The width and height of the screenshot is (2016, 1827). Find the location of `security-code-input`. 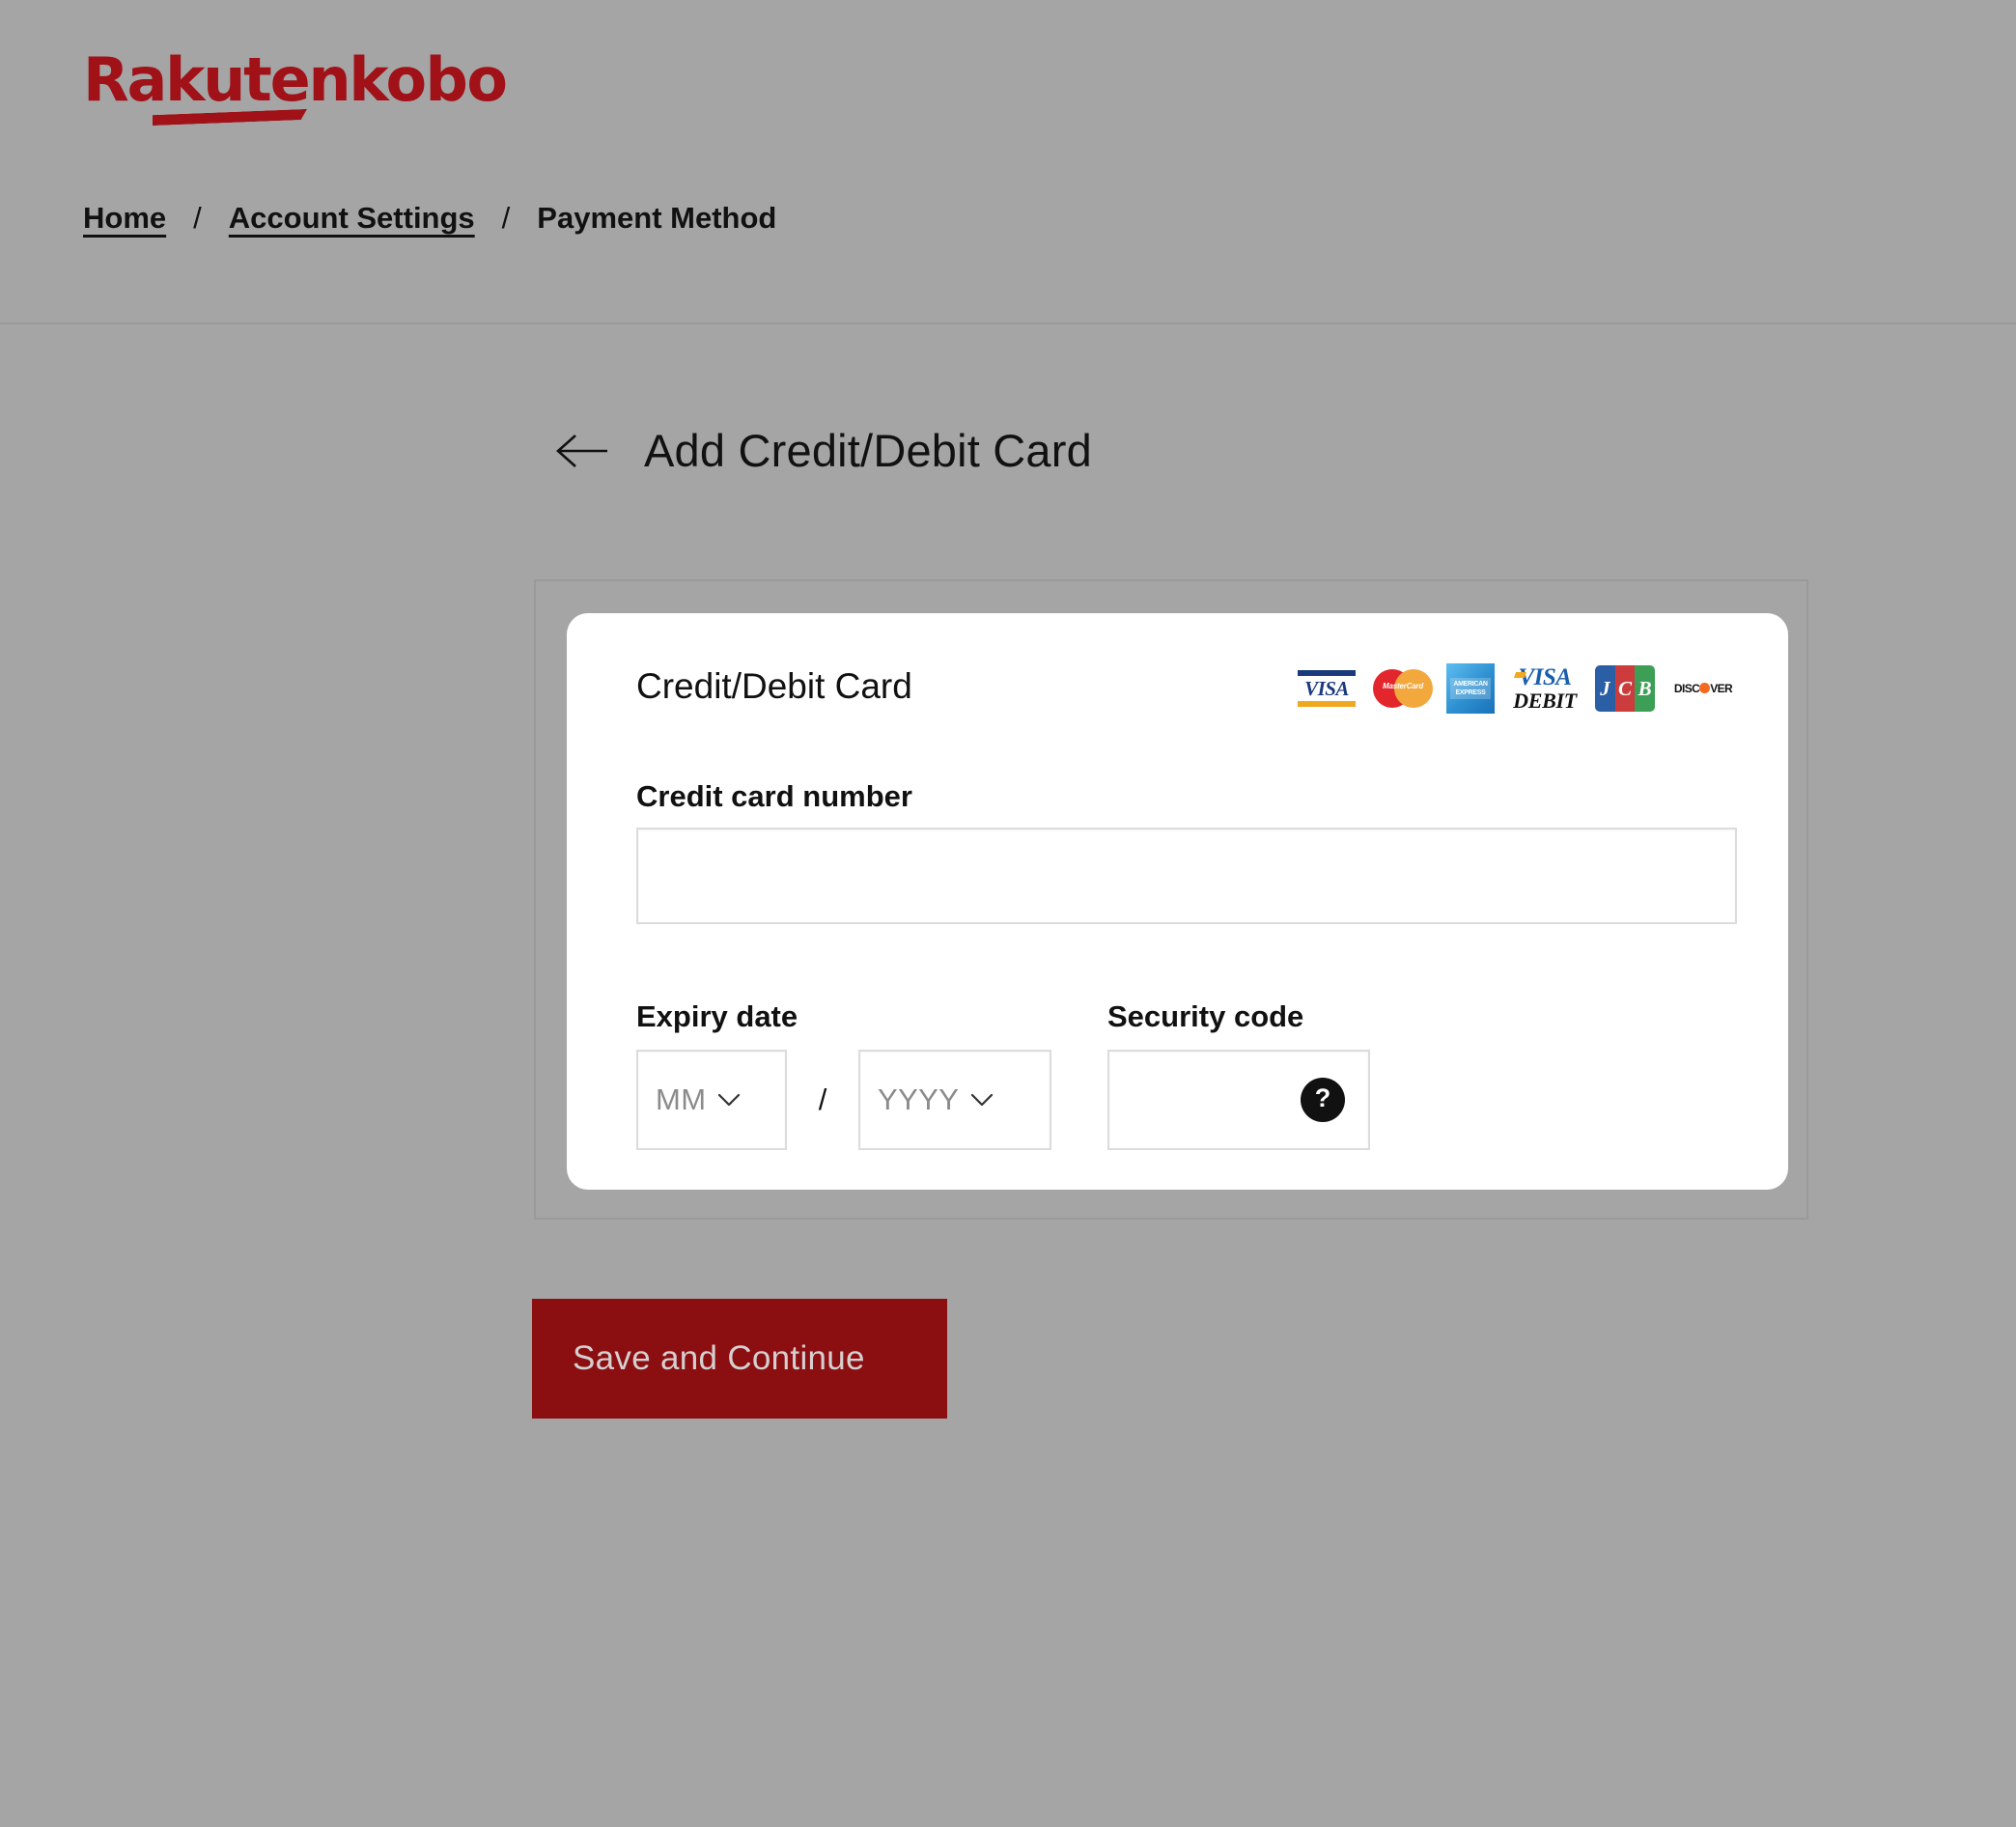

security-code-input is located at coordinates (1205, 1100).